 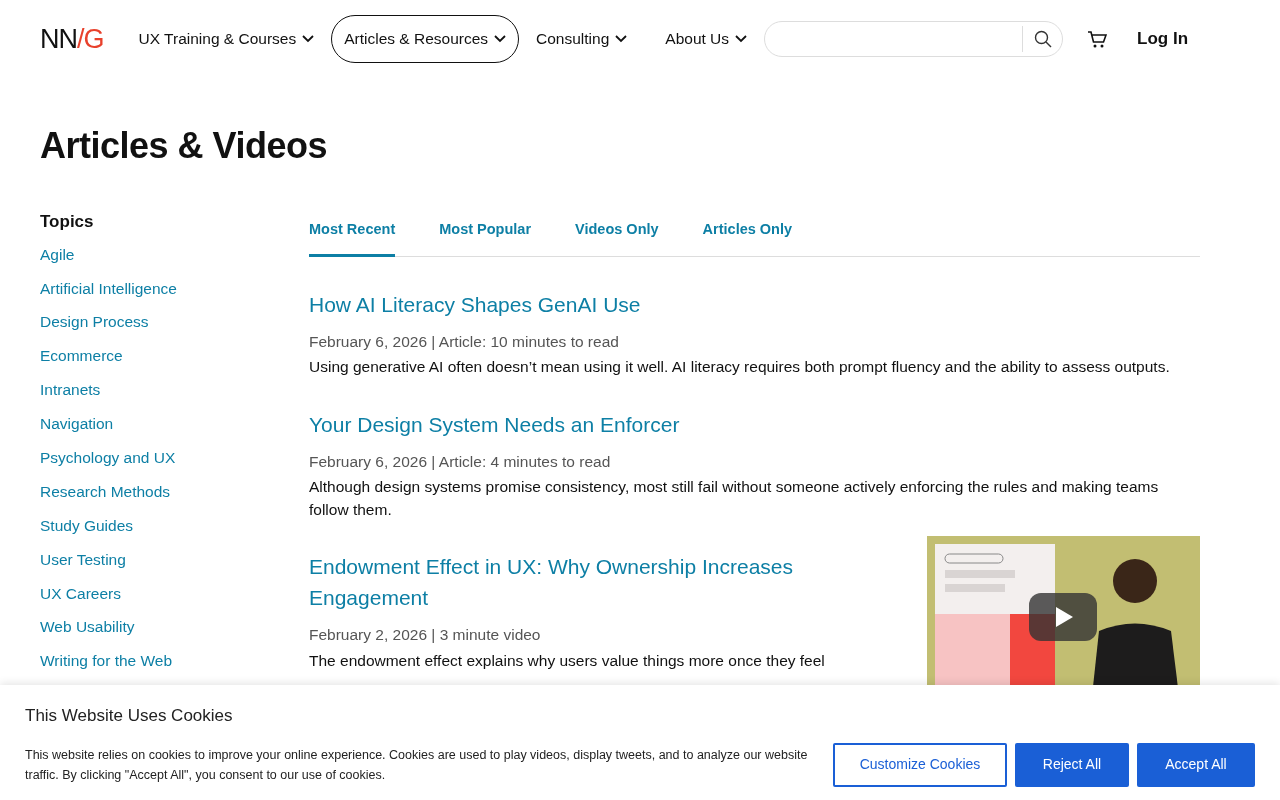 I want to click on article-title-link: Your Design System Needs an Enforcer, so click(x=494, y=425).